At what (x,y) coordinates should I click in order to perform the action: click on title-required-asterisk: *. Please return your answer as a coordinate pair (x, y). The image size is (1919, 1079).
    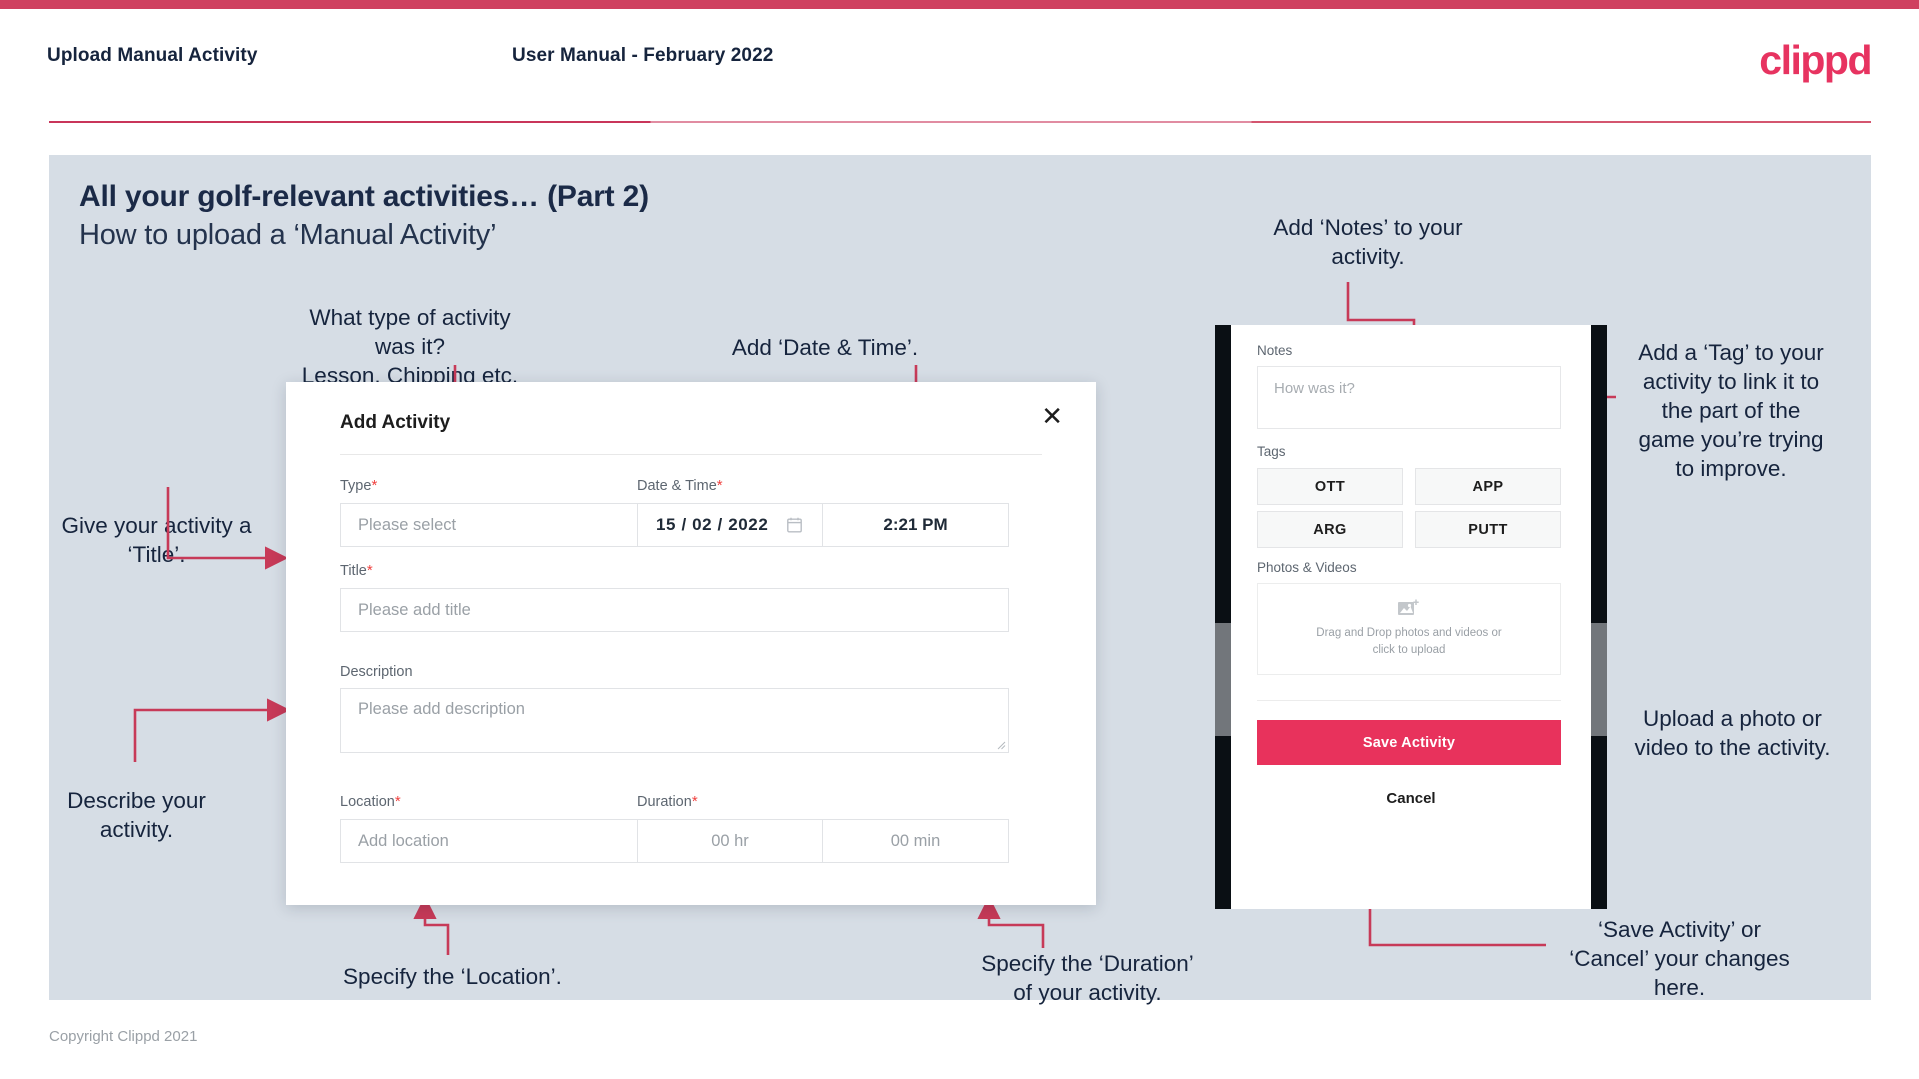
    Looking at the image, I should click on (369, 570).